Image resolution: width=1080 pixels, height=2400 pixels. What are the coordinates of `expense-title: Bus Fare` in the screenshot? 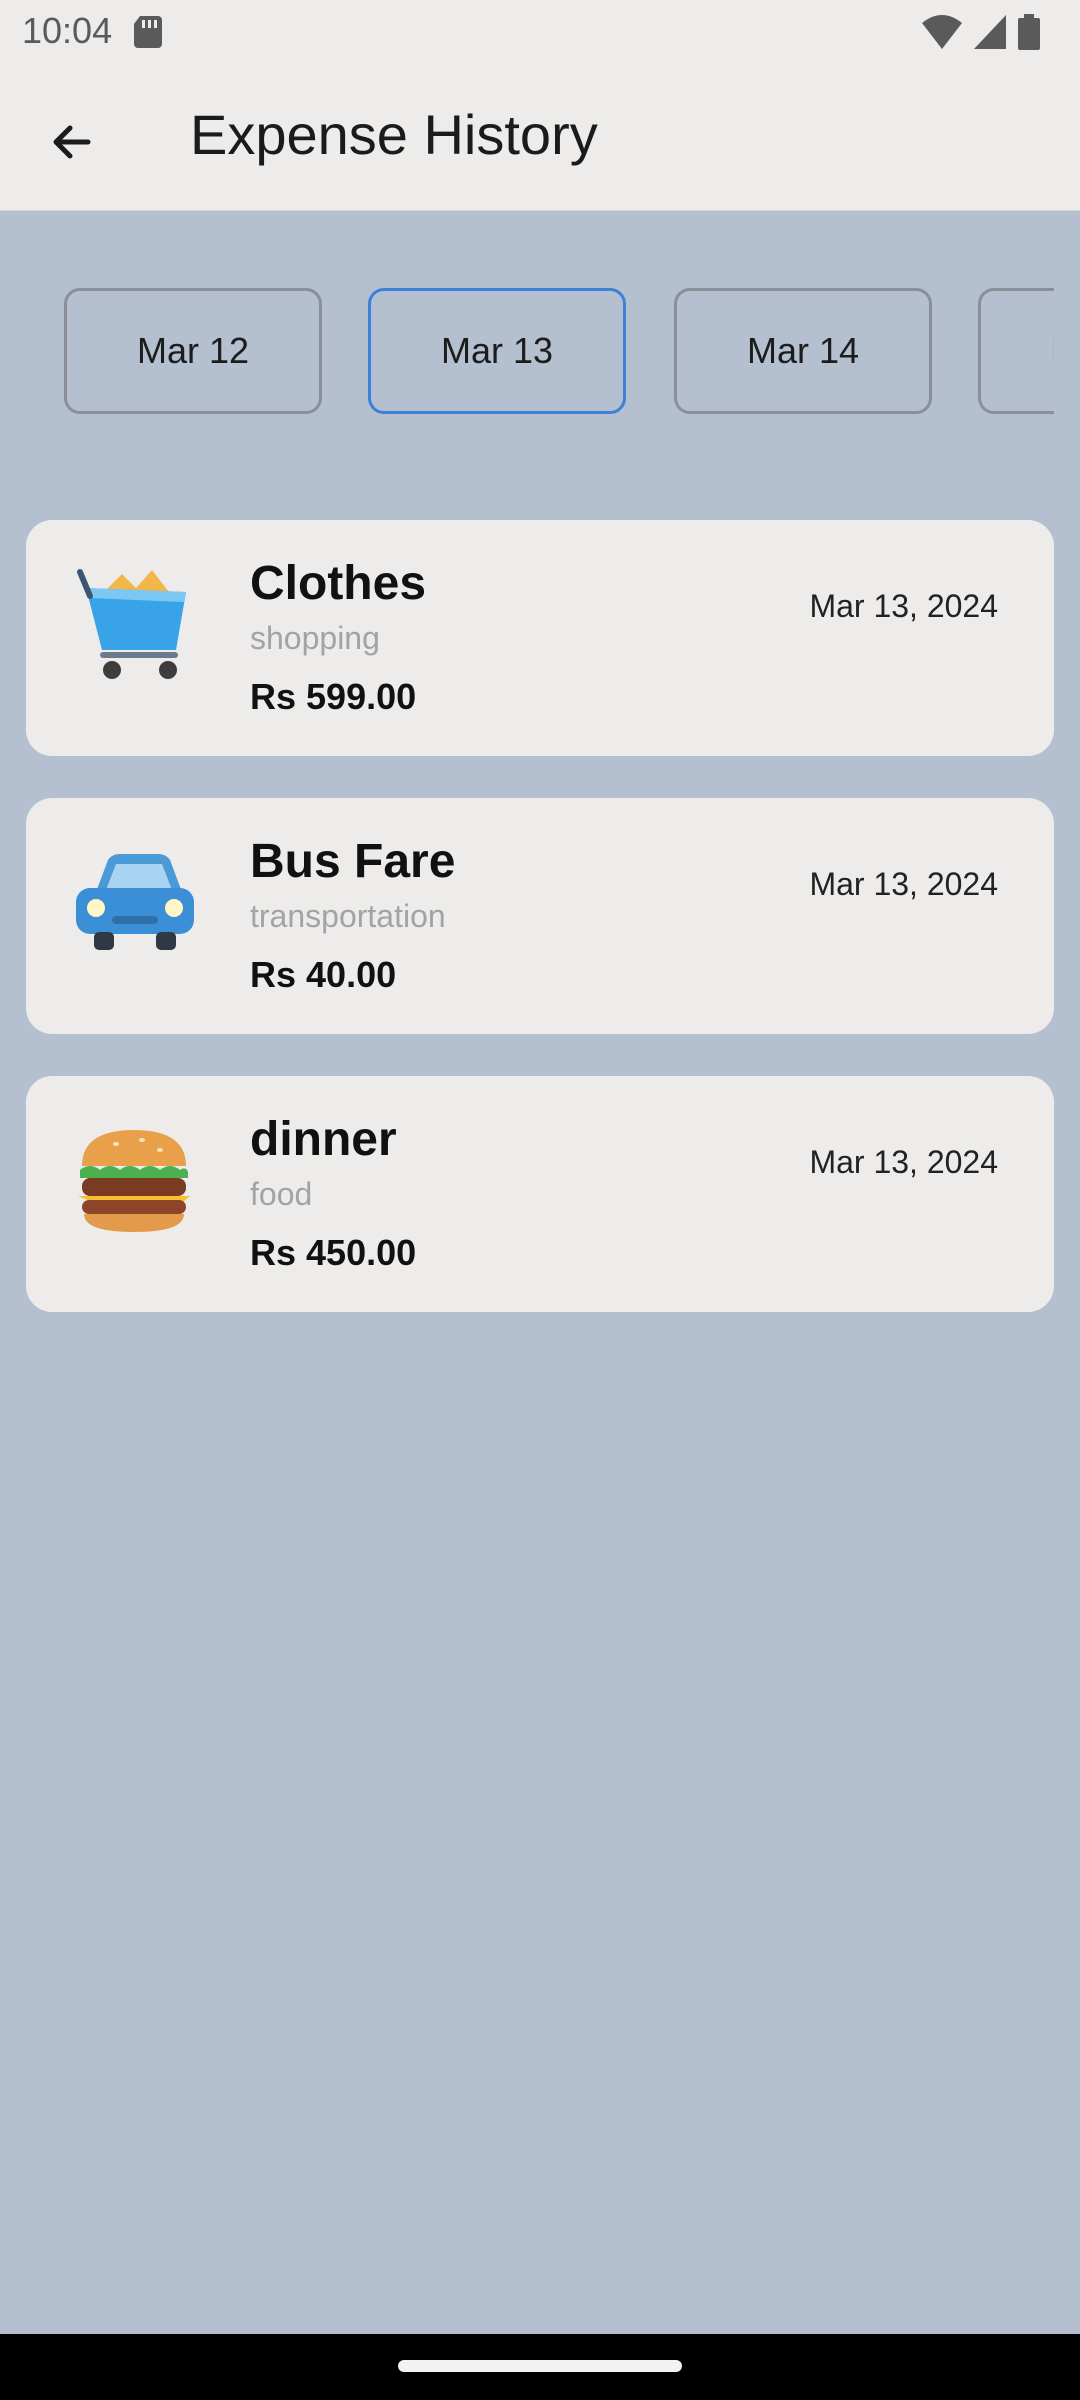 It's located at (353, 861).